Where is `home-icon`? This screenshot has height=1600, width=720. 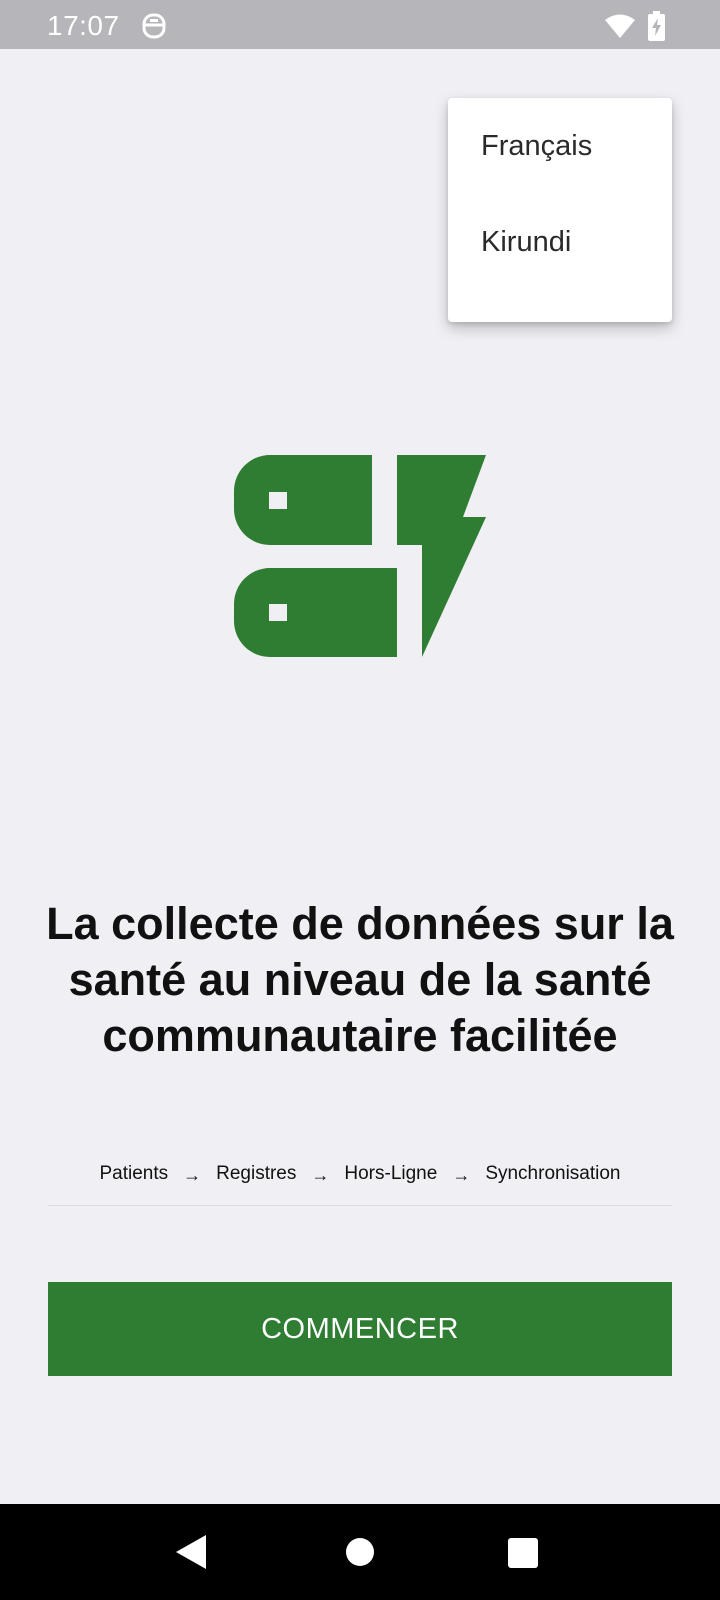
home-icon is located at coordinates (360, 1552).